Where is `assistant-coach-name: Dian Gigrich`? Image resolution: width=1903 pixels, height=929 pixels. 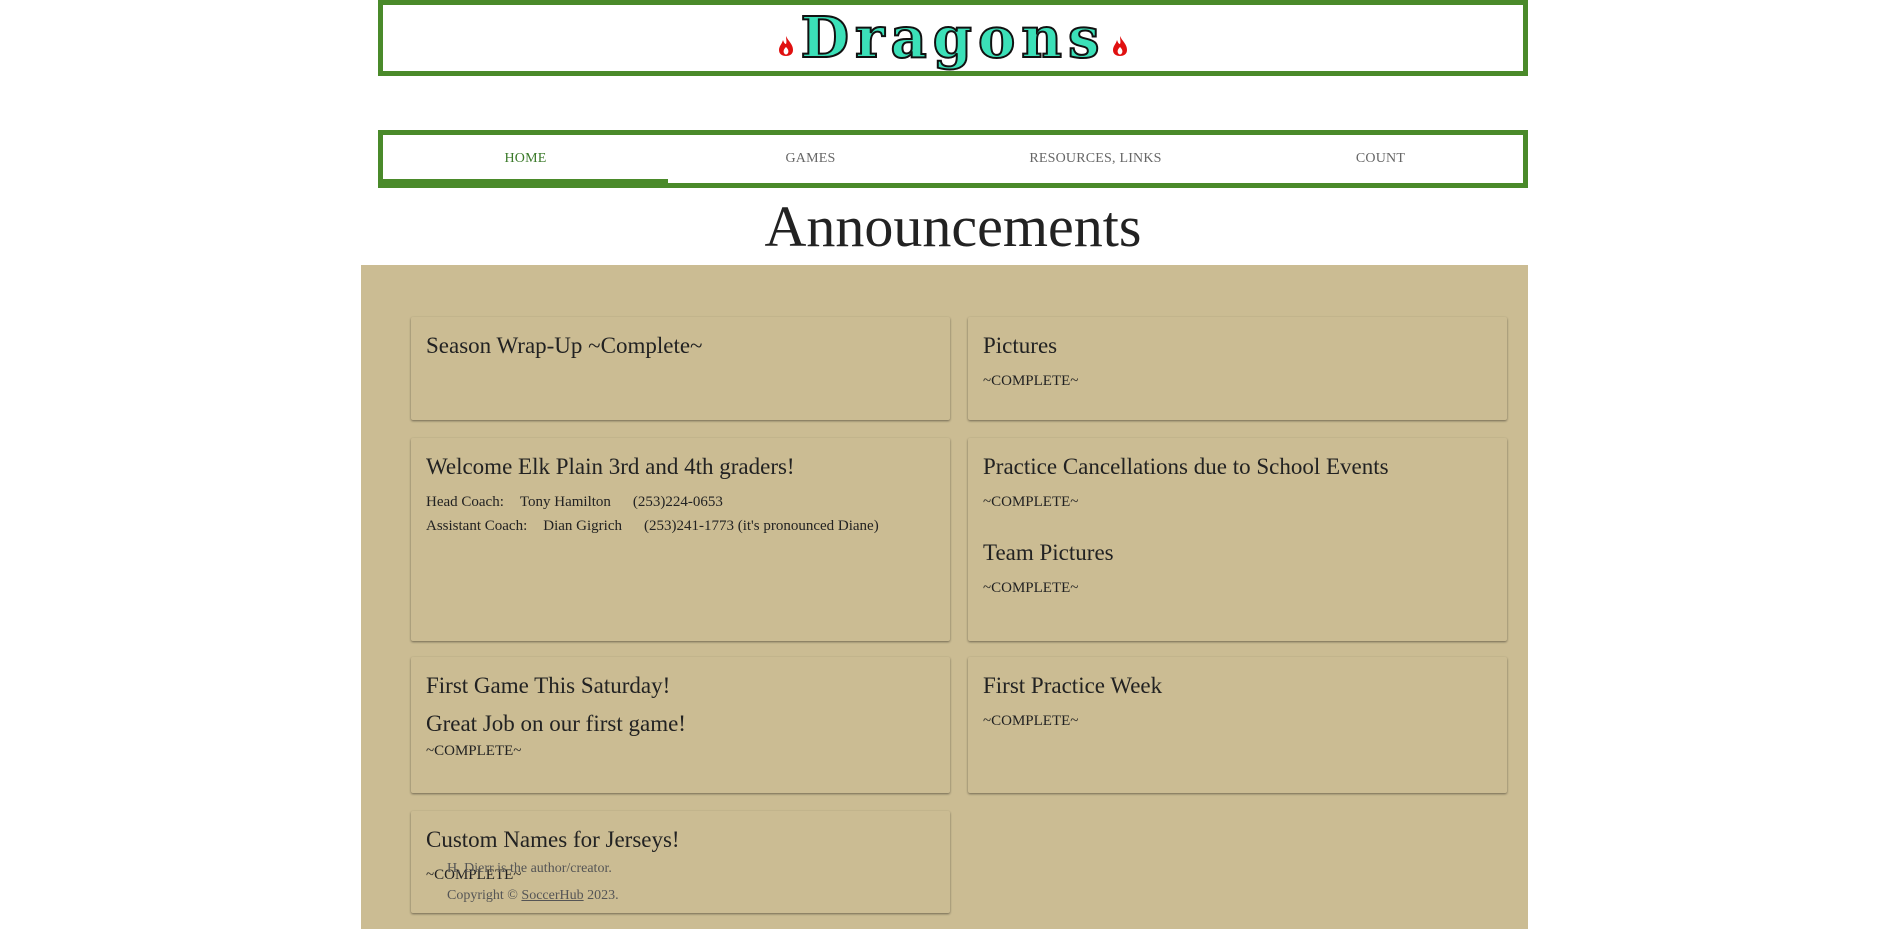
assistant-coach-name: Dian Gigrich is located at coordinates (582, 526).